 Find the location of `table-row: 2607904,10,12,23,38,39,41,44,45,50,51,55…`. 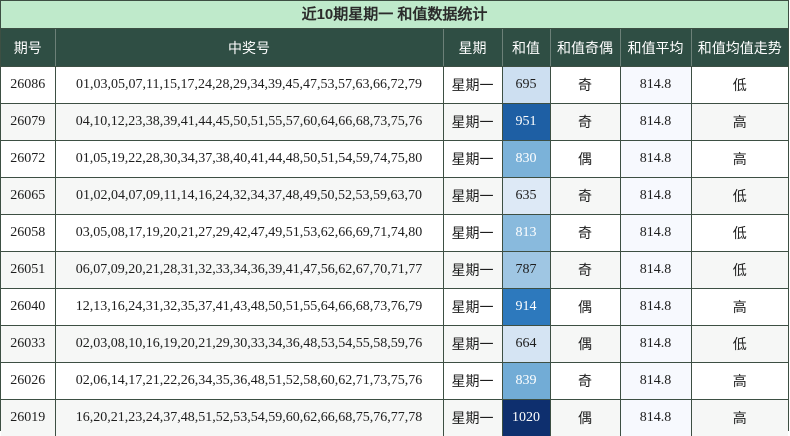

table-row: 2607904,10,12,23,38,39,41,44,45,50,51,55… is located at coordinates (394, 122).